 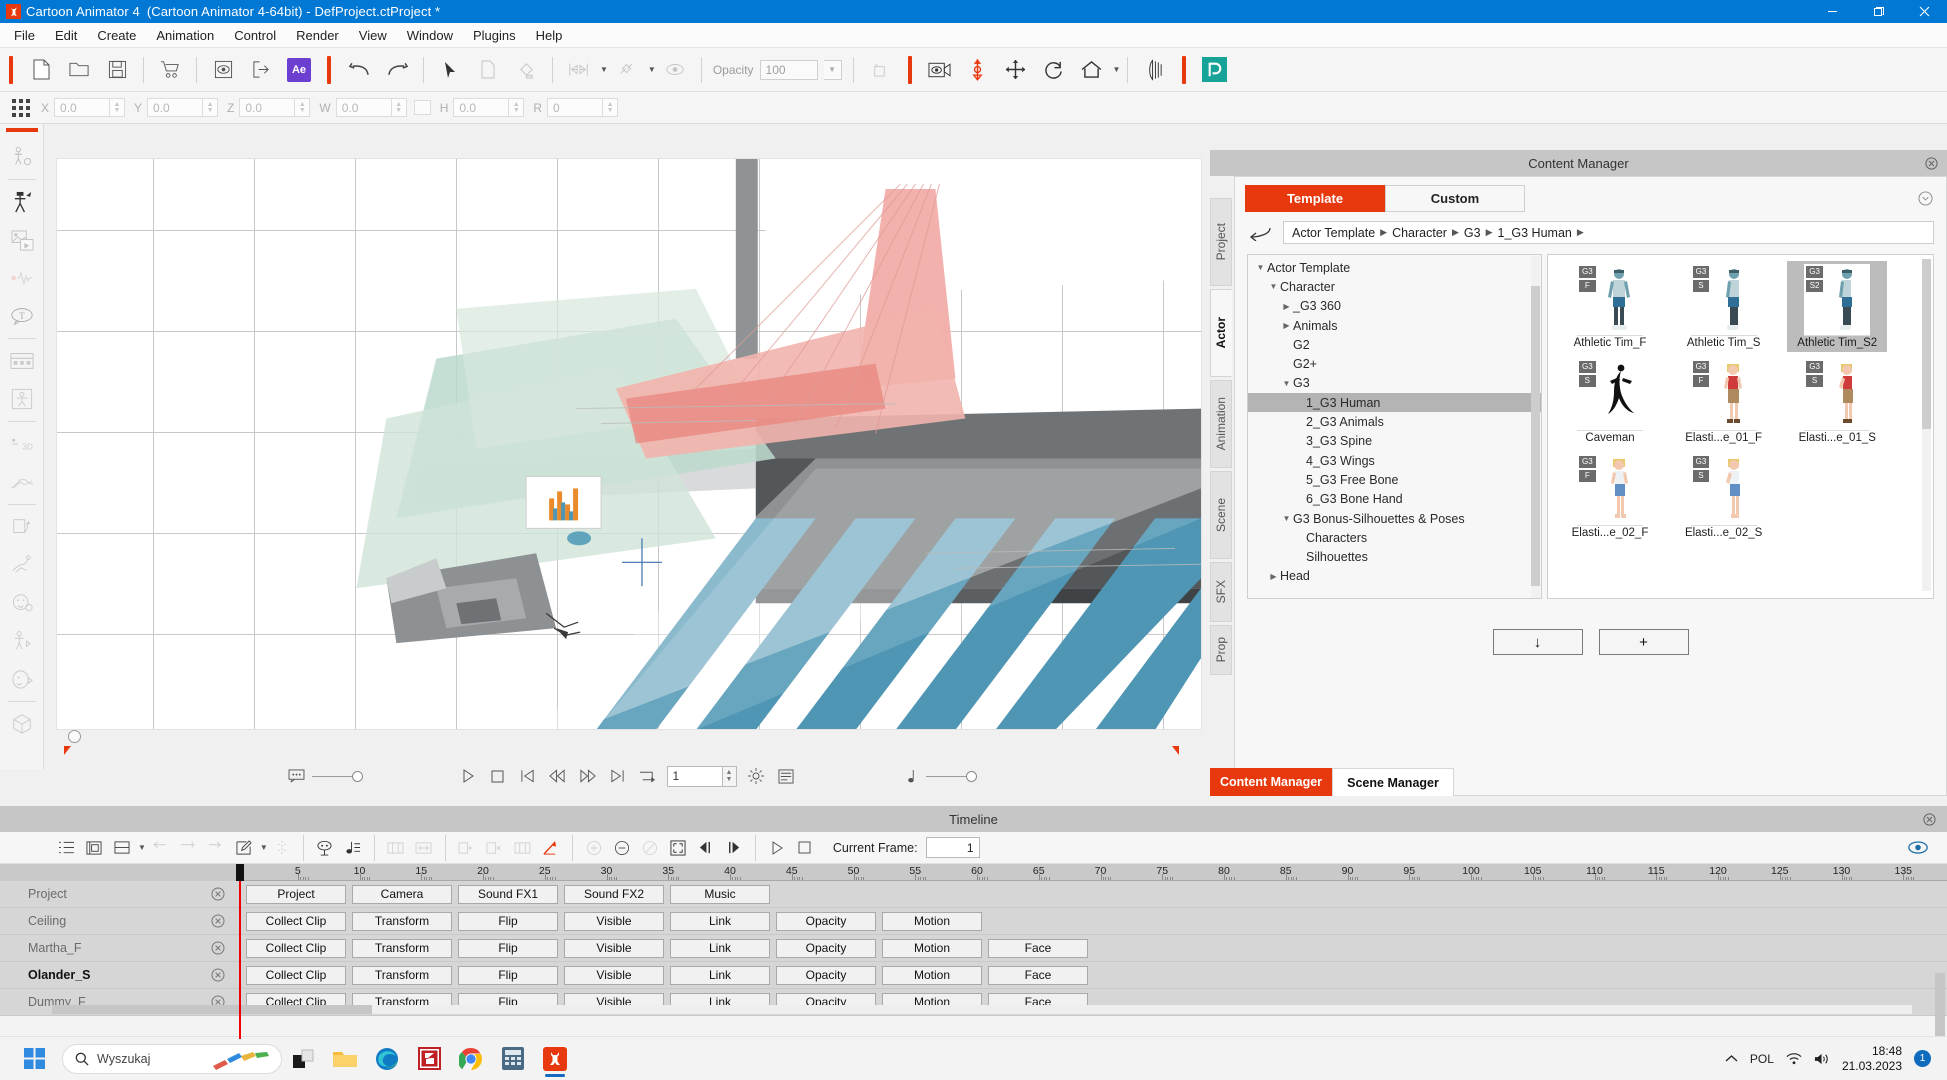 What do you see at coordinates (526, 70) in the screenshot?
I see `fill-color-icon` at bounding box center [526, 70].